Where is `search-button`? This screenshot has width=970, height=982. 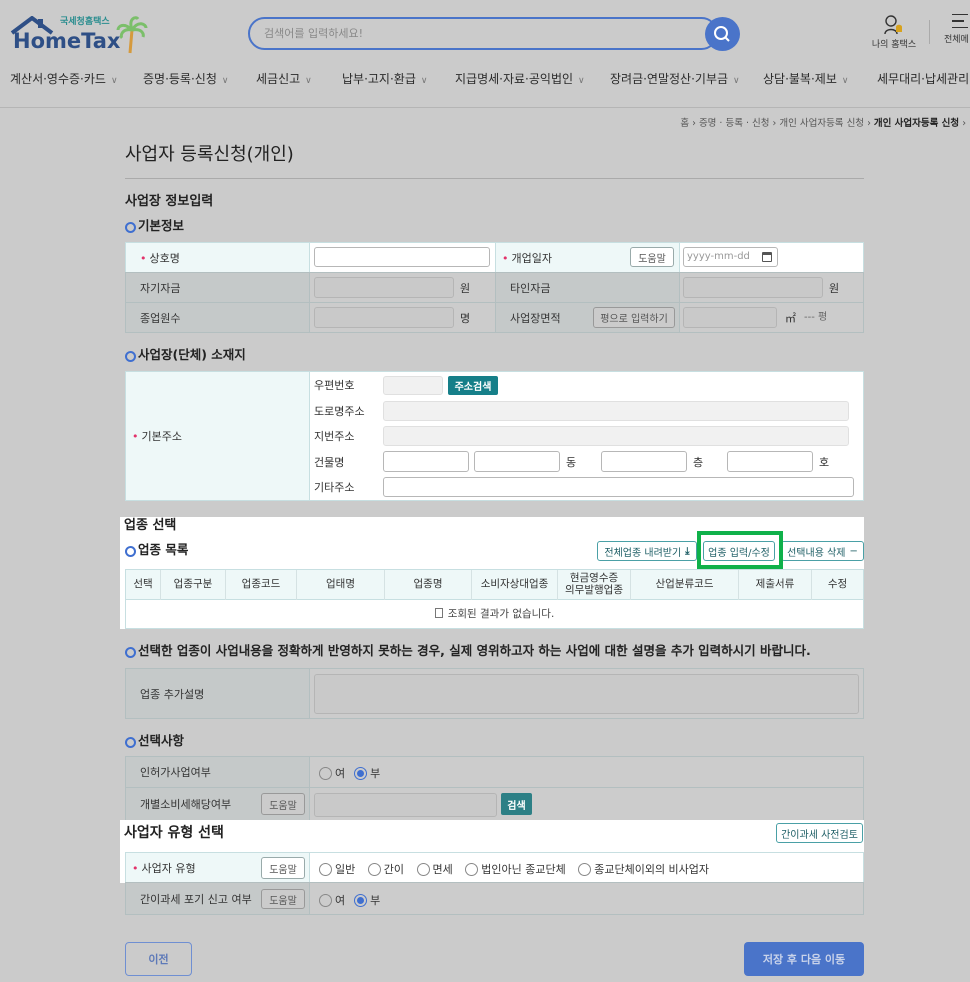
search-button is located at coordinates (722, 34).